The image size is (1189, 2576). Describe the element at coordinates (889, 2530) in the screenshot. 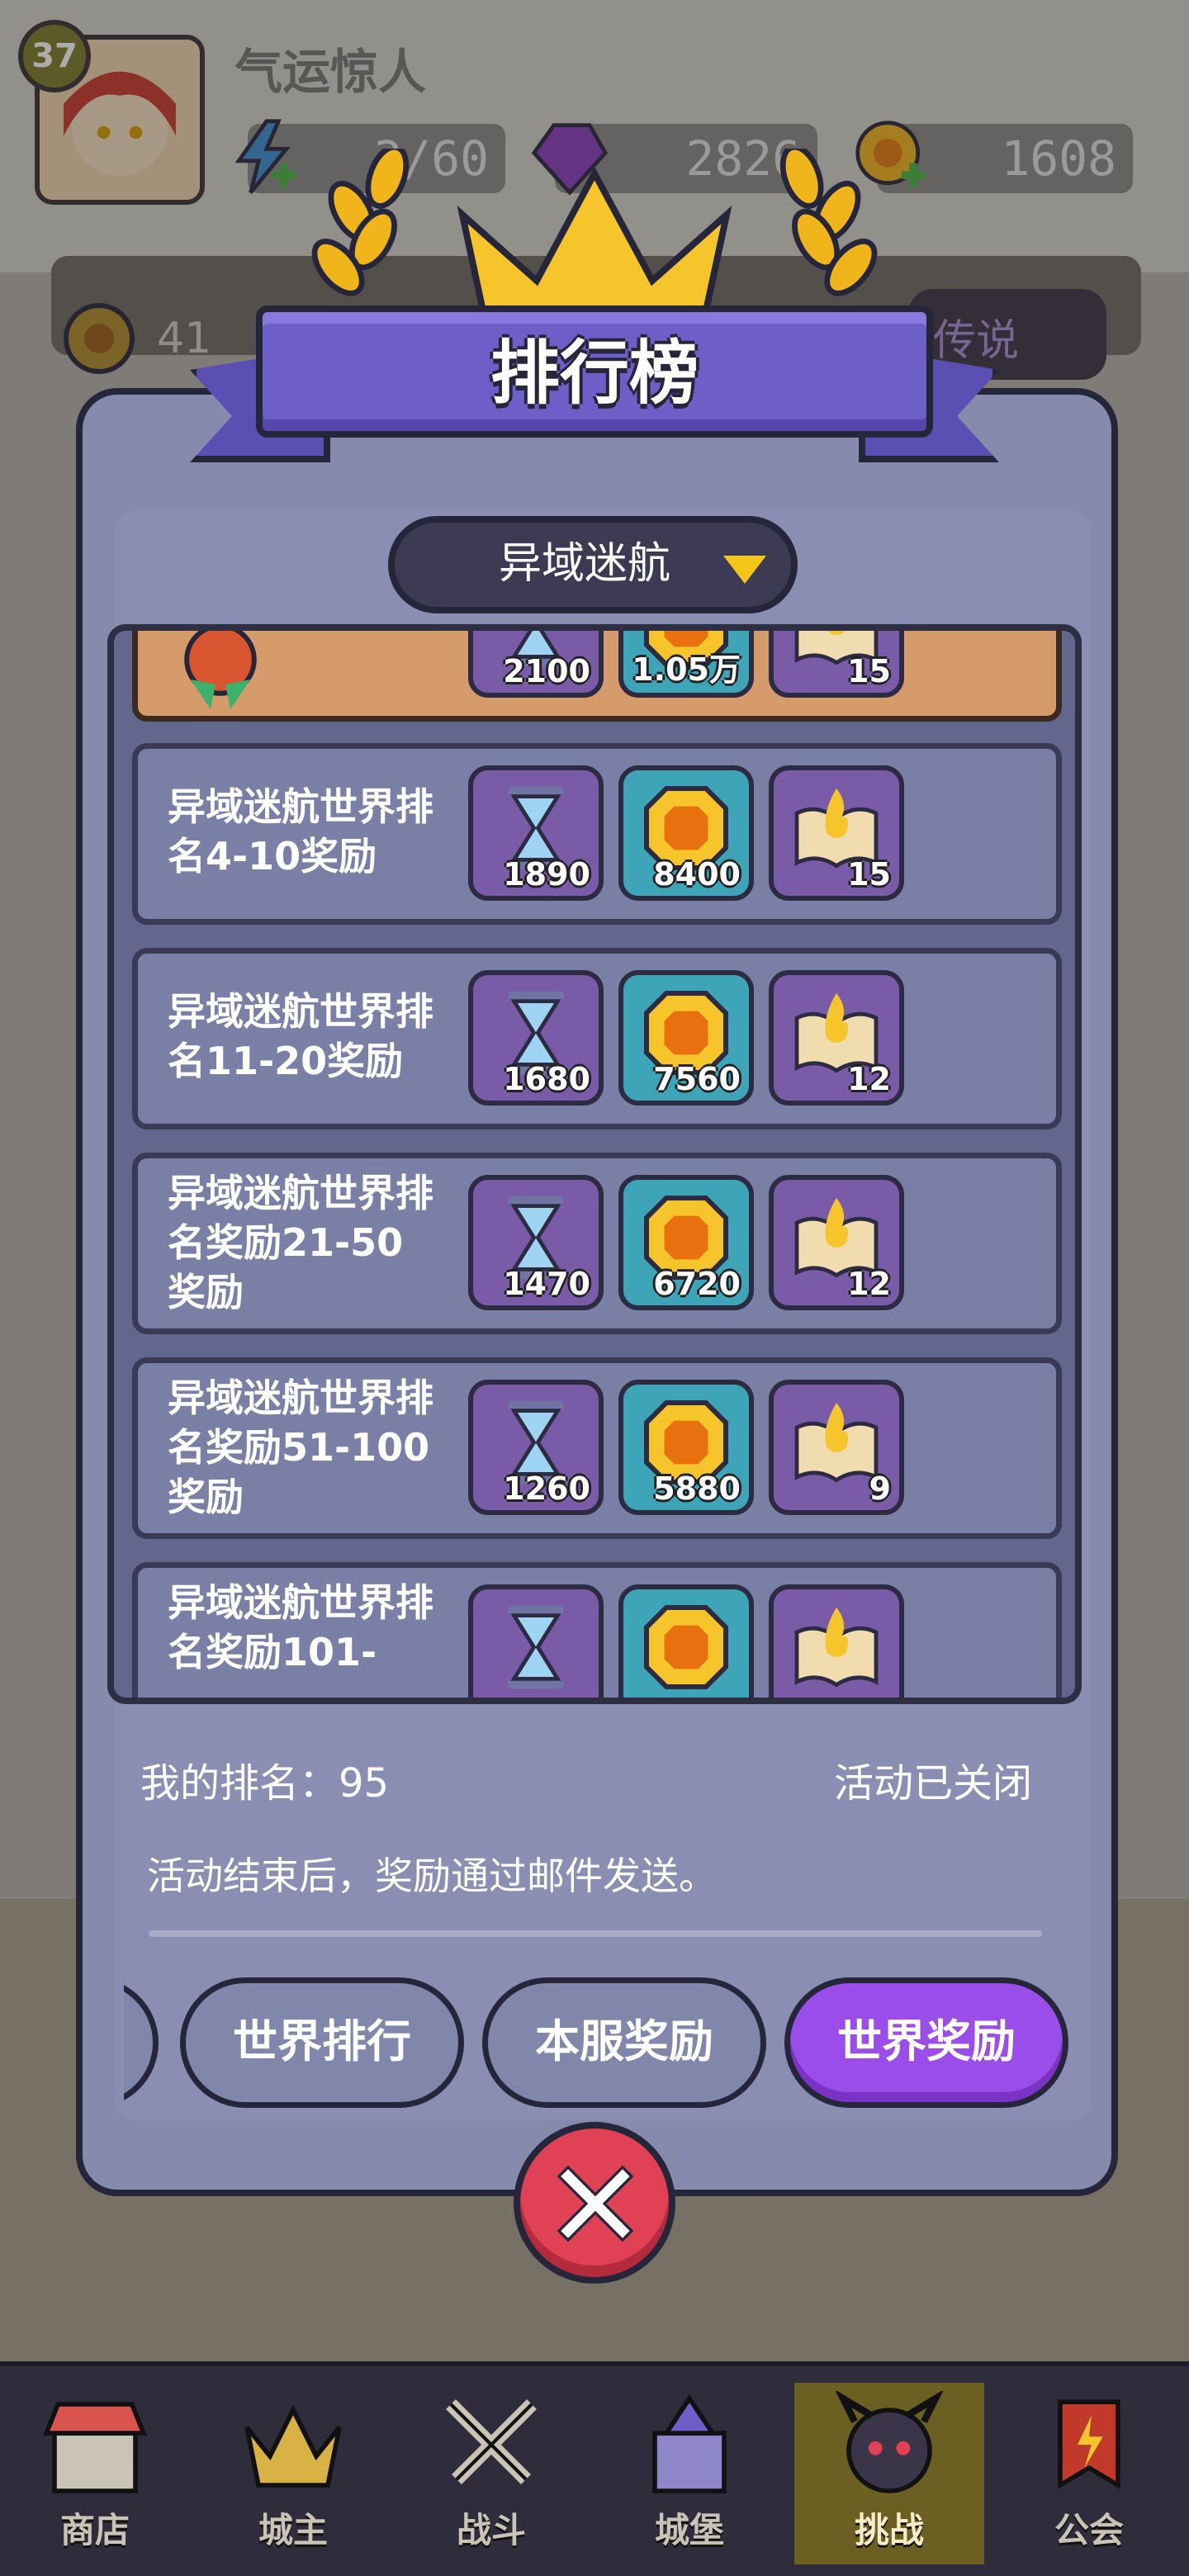

I see `nav-label: 挑战` at that location.